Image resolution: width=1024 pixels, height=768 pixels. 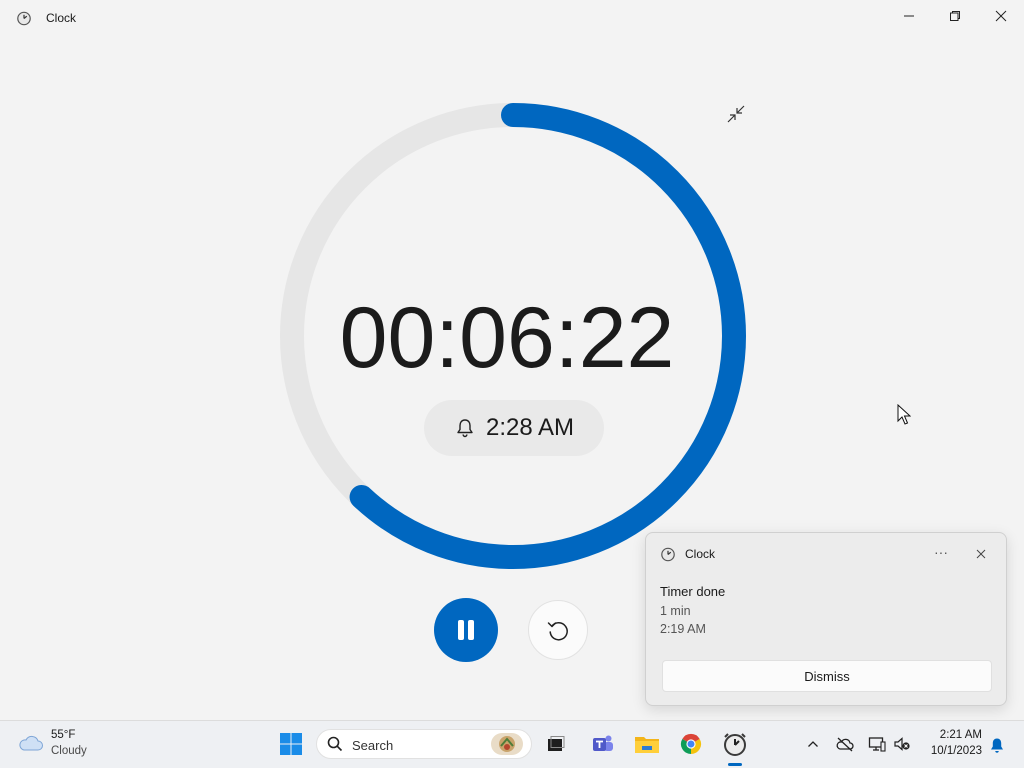 I want to click on search-icon, so click(x=335, y=744).